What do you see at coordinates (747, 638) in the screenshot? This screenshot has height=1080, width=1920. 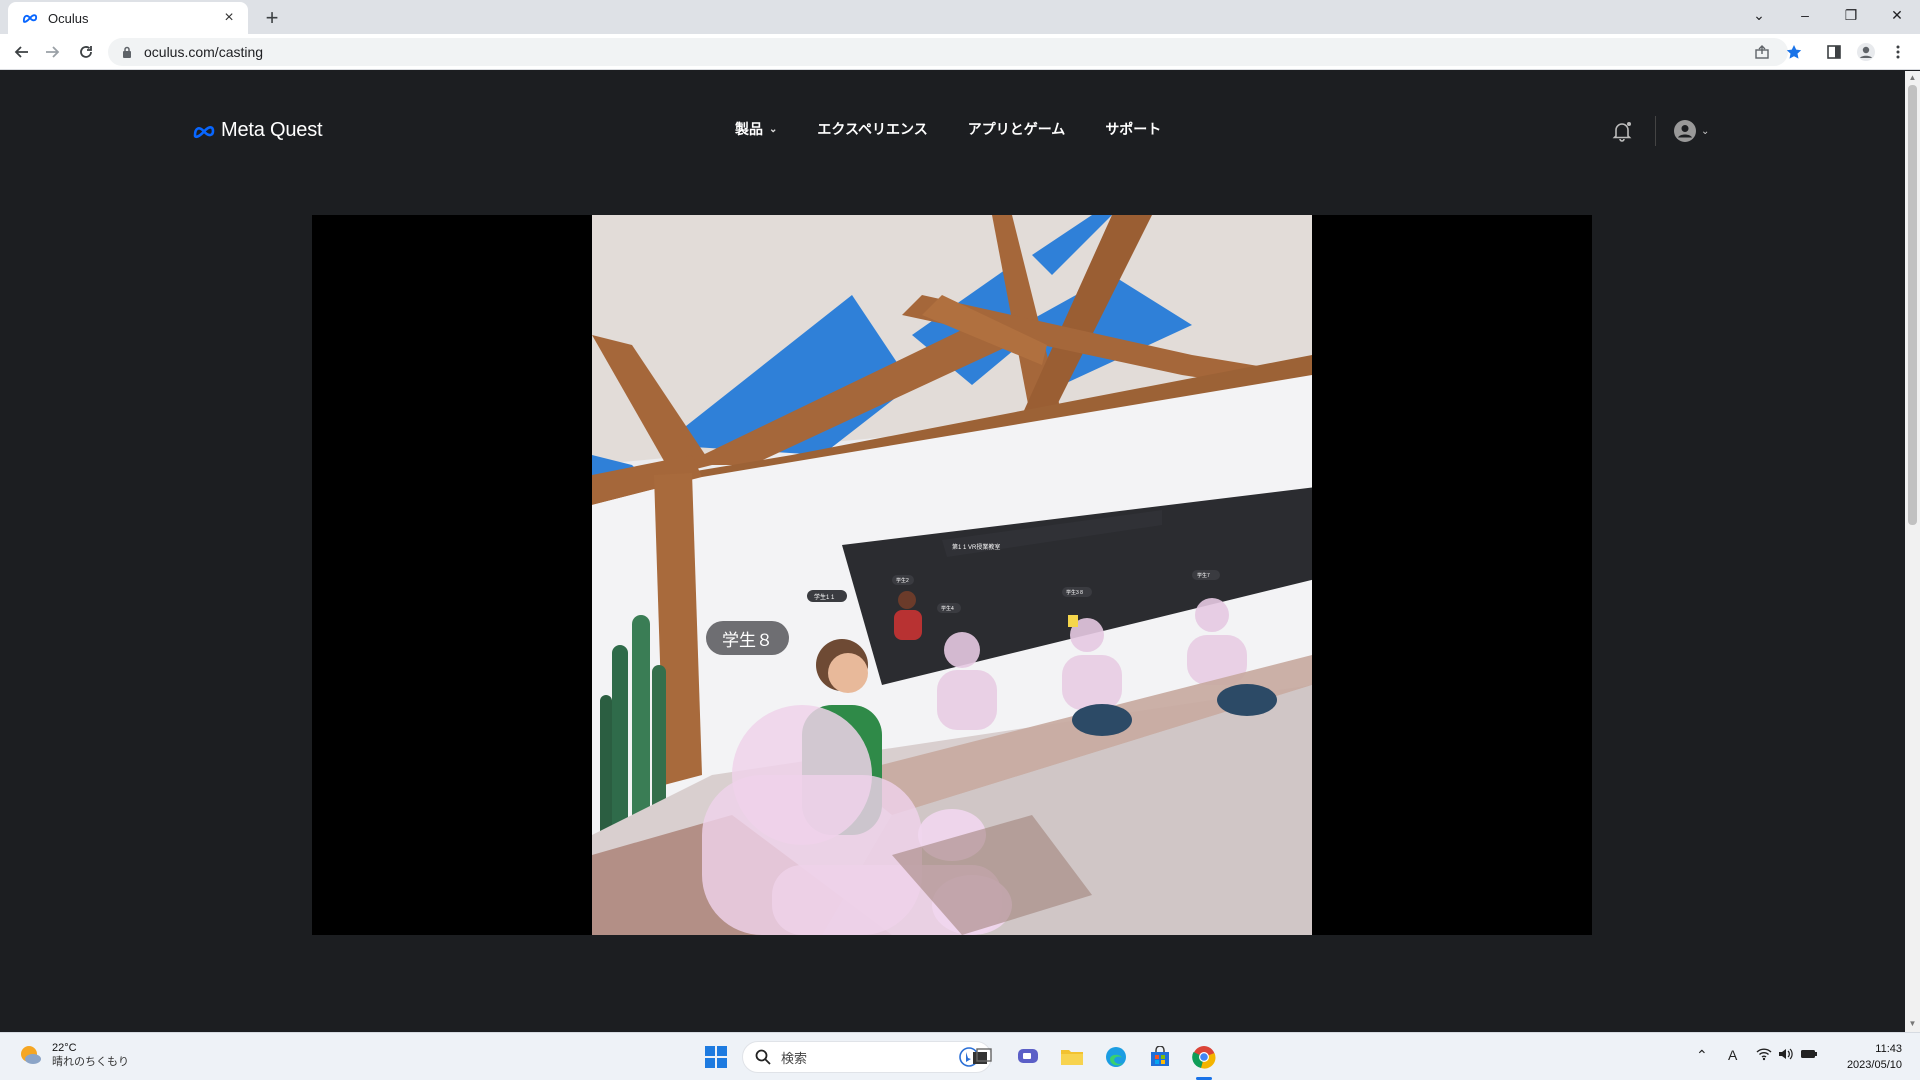 I see `avatar-name-tag: 学生８` at bounding box center [747, 638].